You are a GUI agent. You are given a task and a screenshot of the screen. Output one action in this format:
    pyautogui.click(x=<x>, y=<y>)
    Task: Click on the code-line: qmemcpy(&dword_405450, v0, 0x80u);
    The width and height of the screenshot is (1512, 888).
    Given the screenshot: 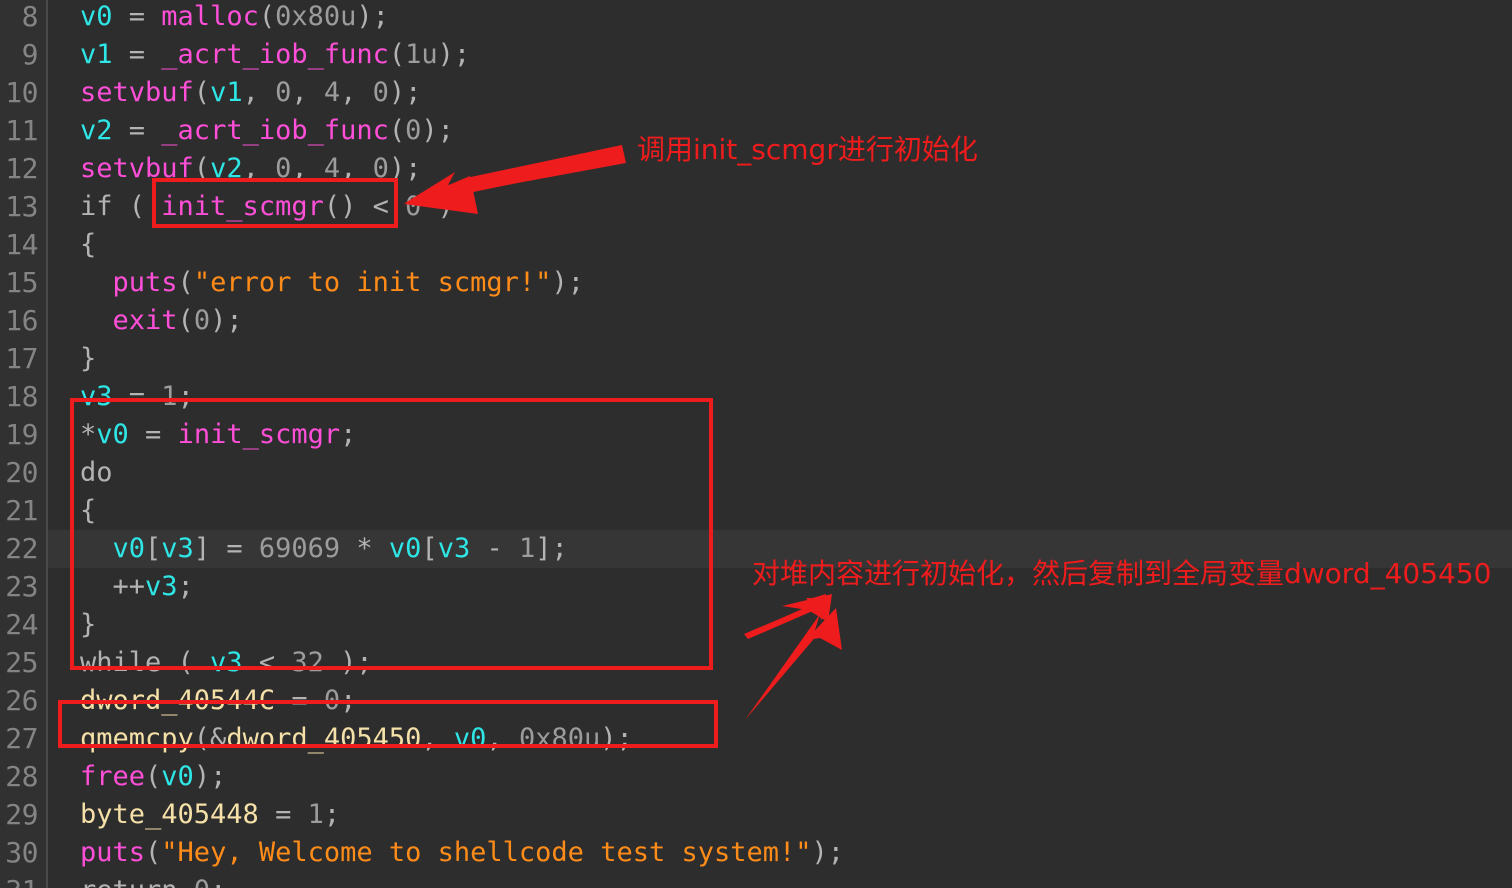 What is the action you would take?
    pyautogui.click(x=340, y=739)
    